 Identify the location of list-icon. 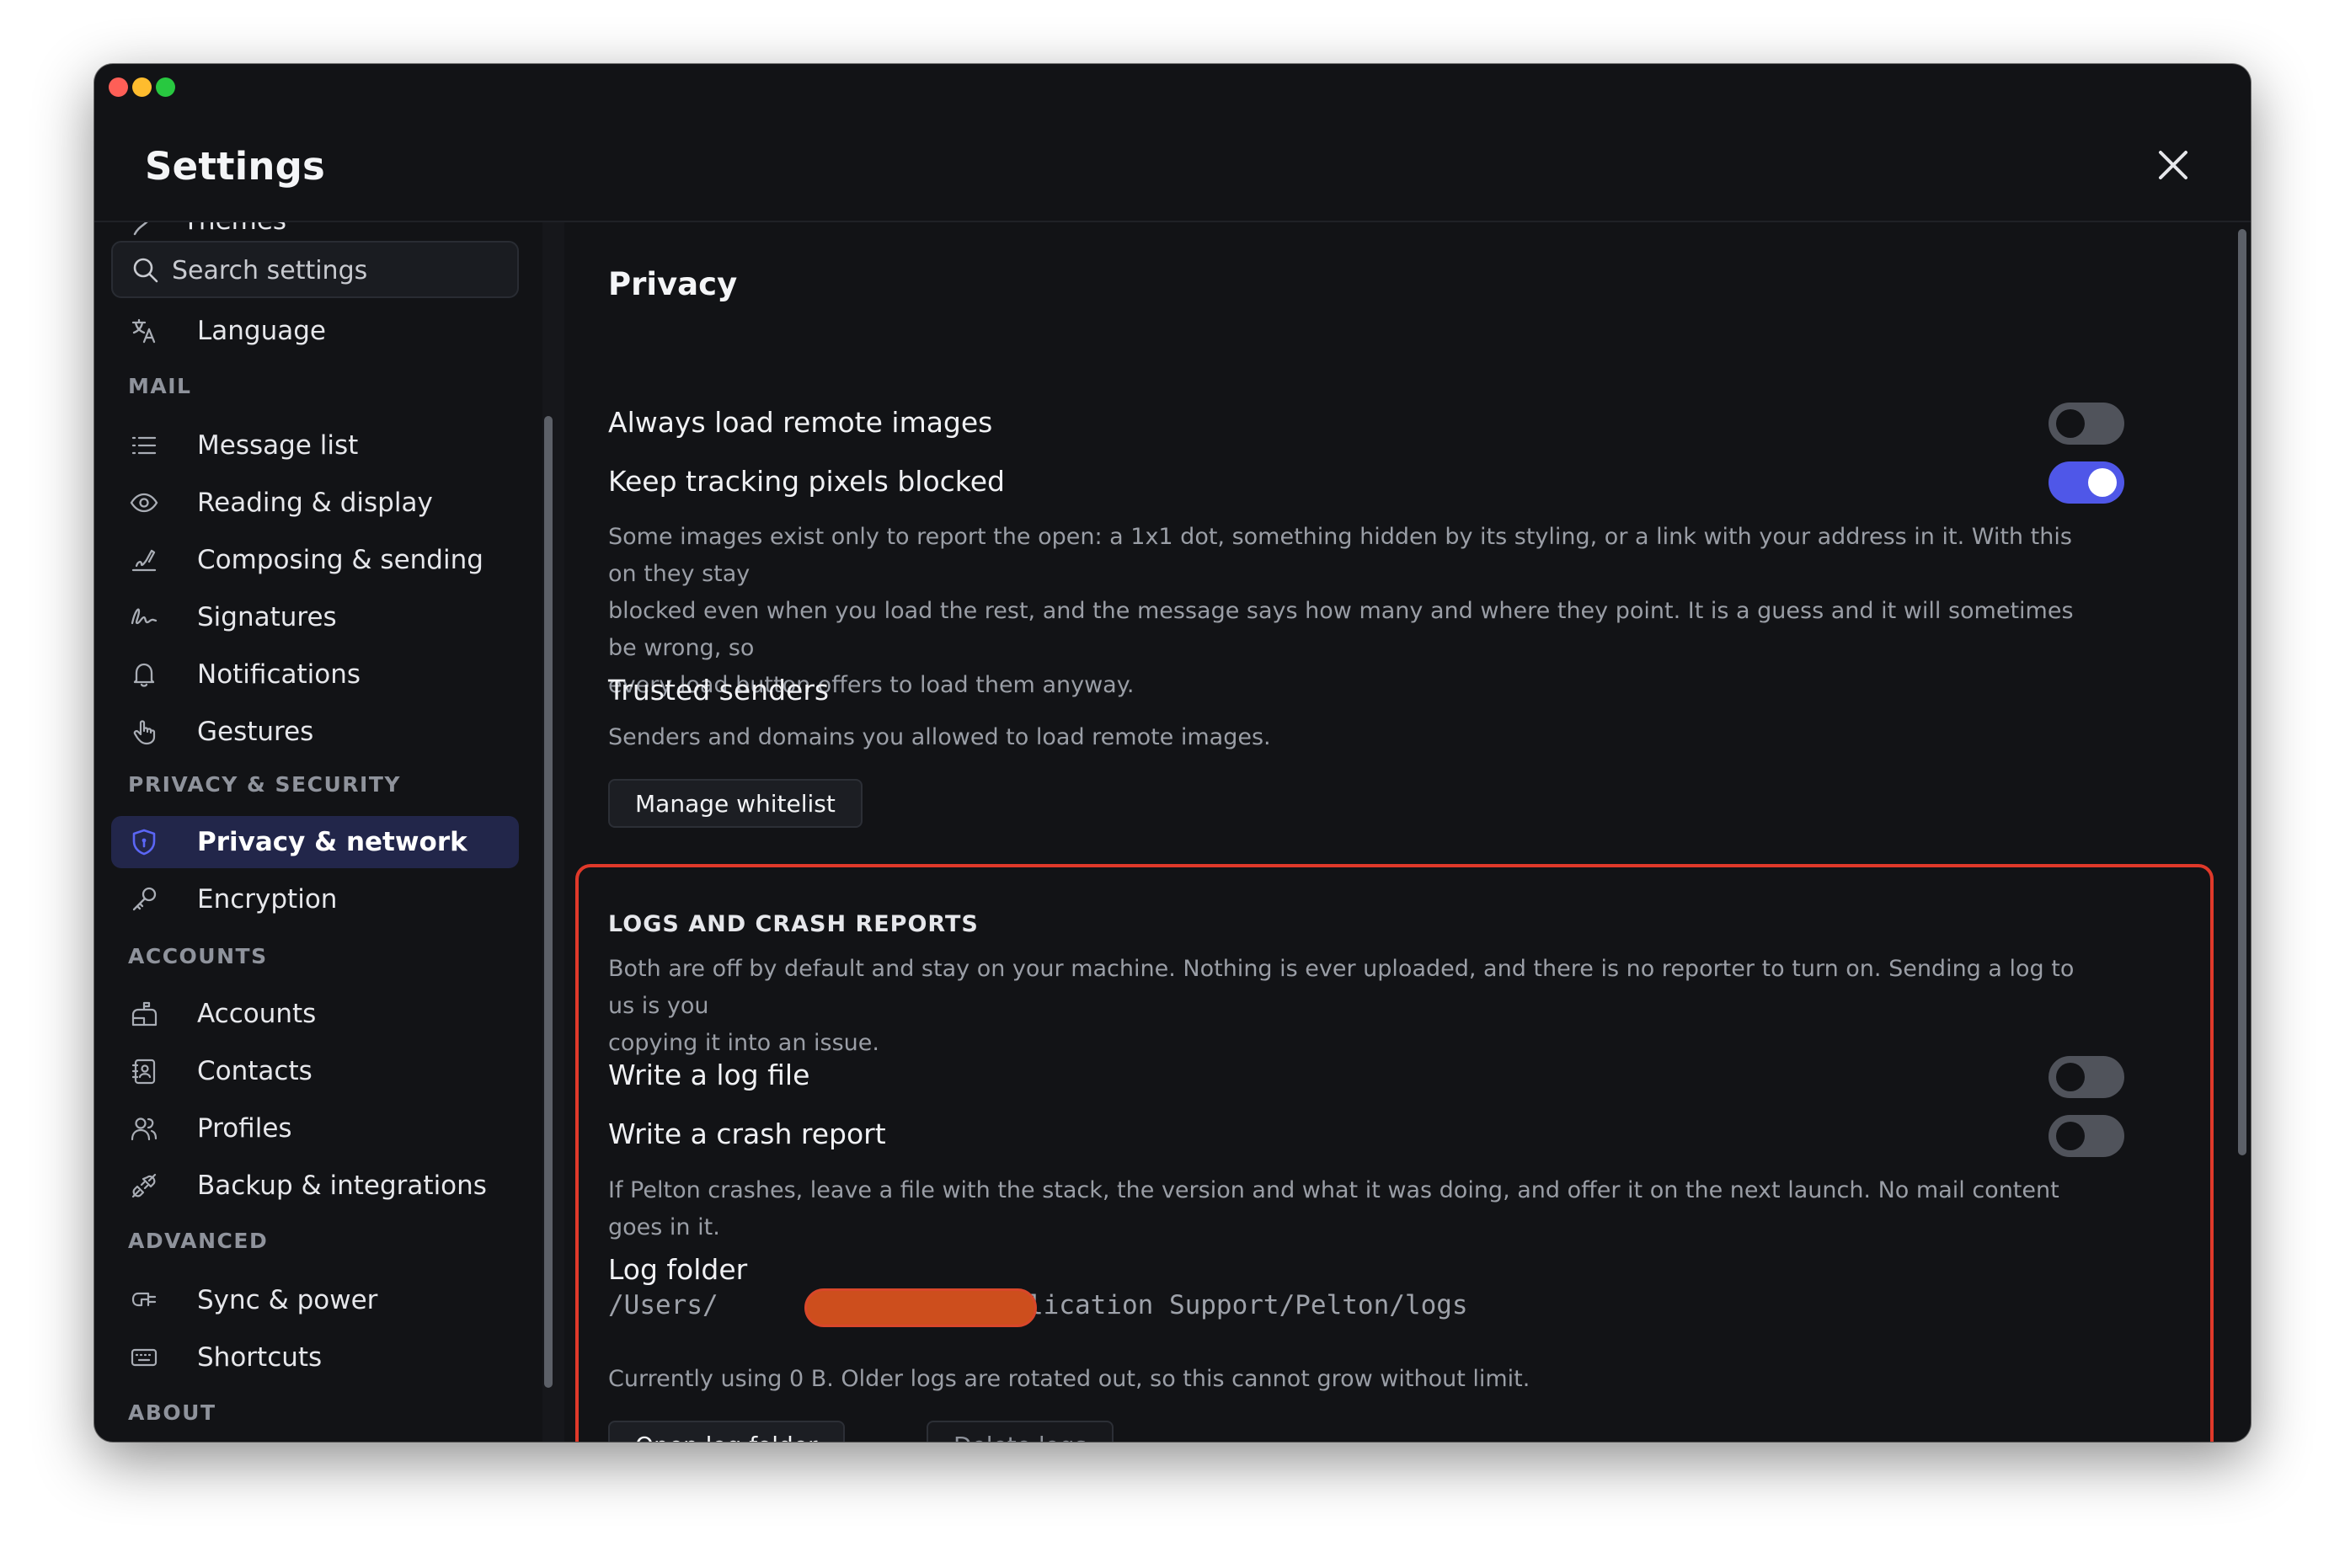
(144, 445).